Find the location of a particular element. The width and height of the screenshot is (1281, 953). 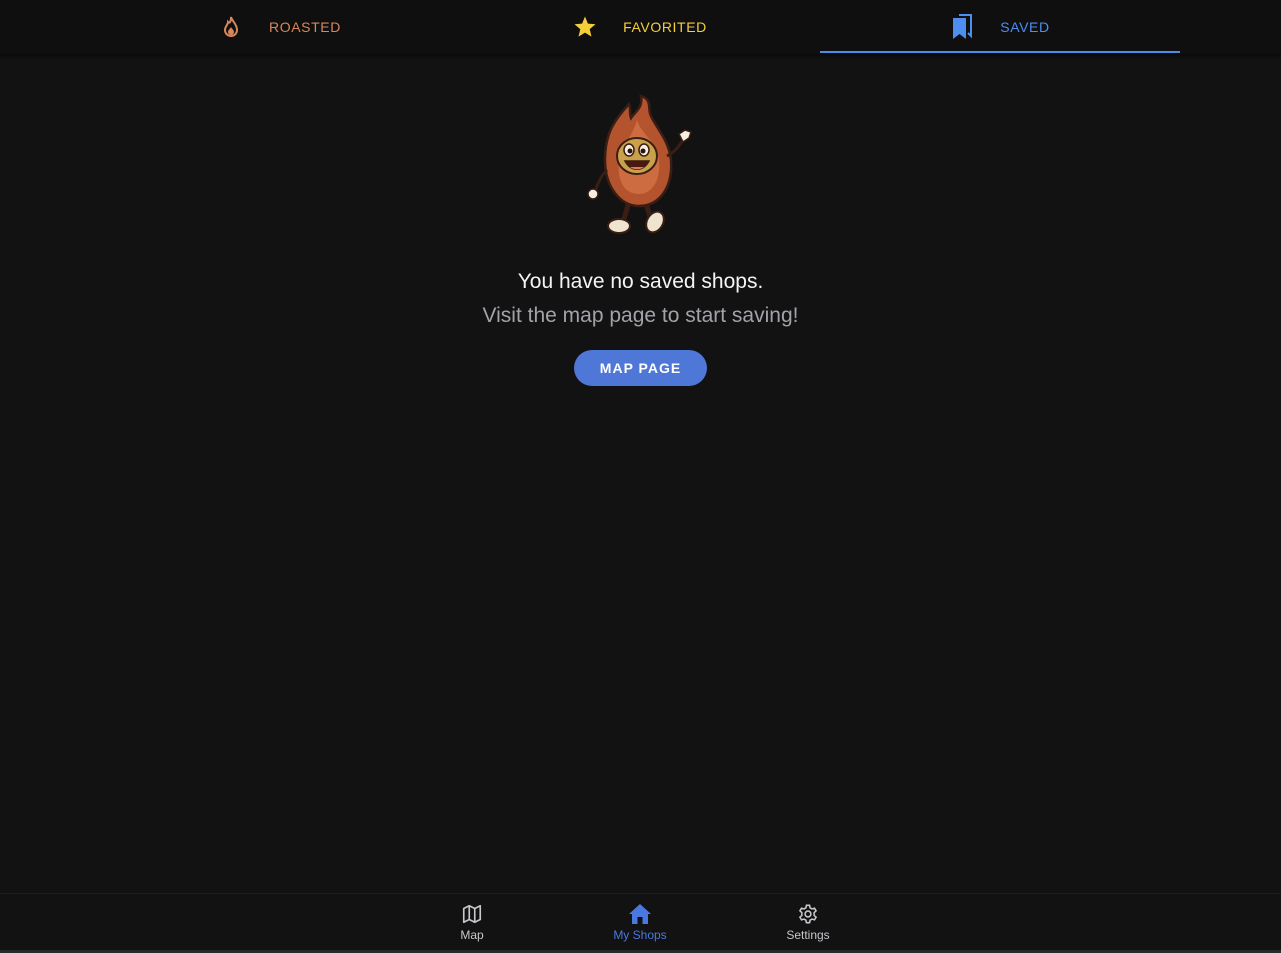

nav-my-shops-label: My Shops is located at coordinates (640, 935).